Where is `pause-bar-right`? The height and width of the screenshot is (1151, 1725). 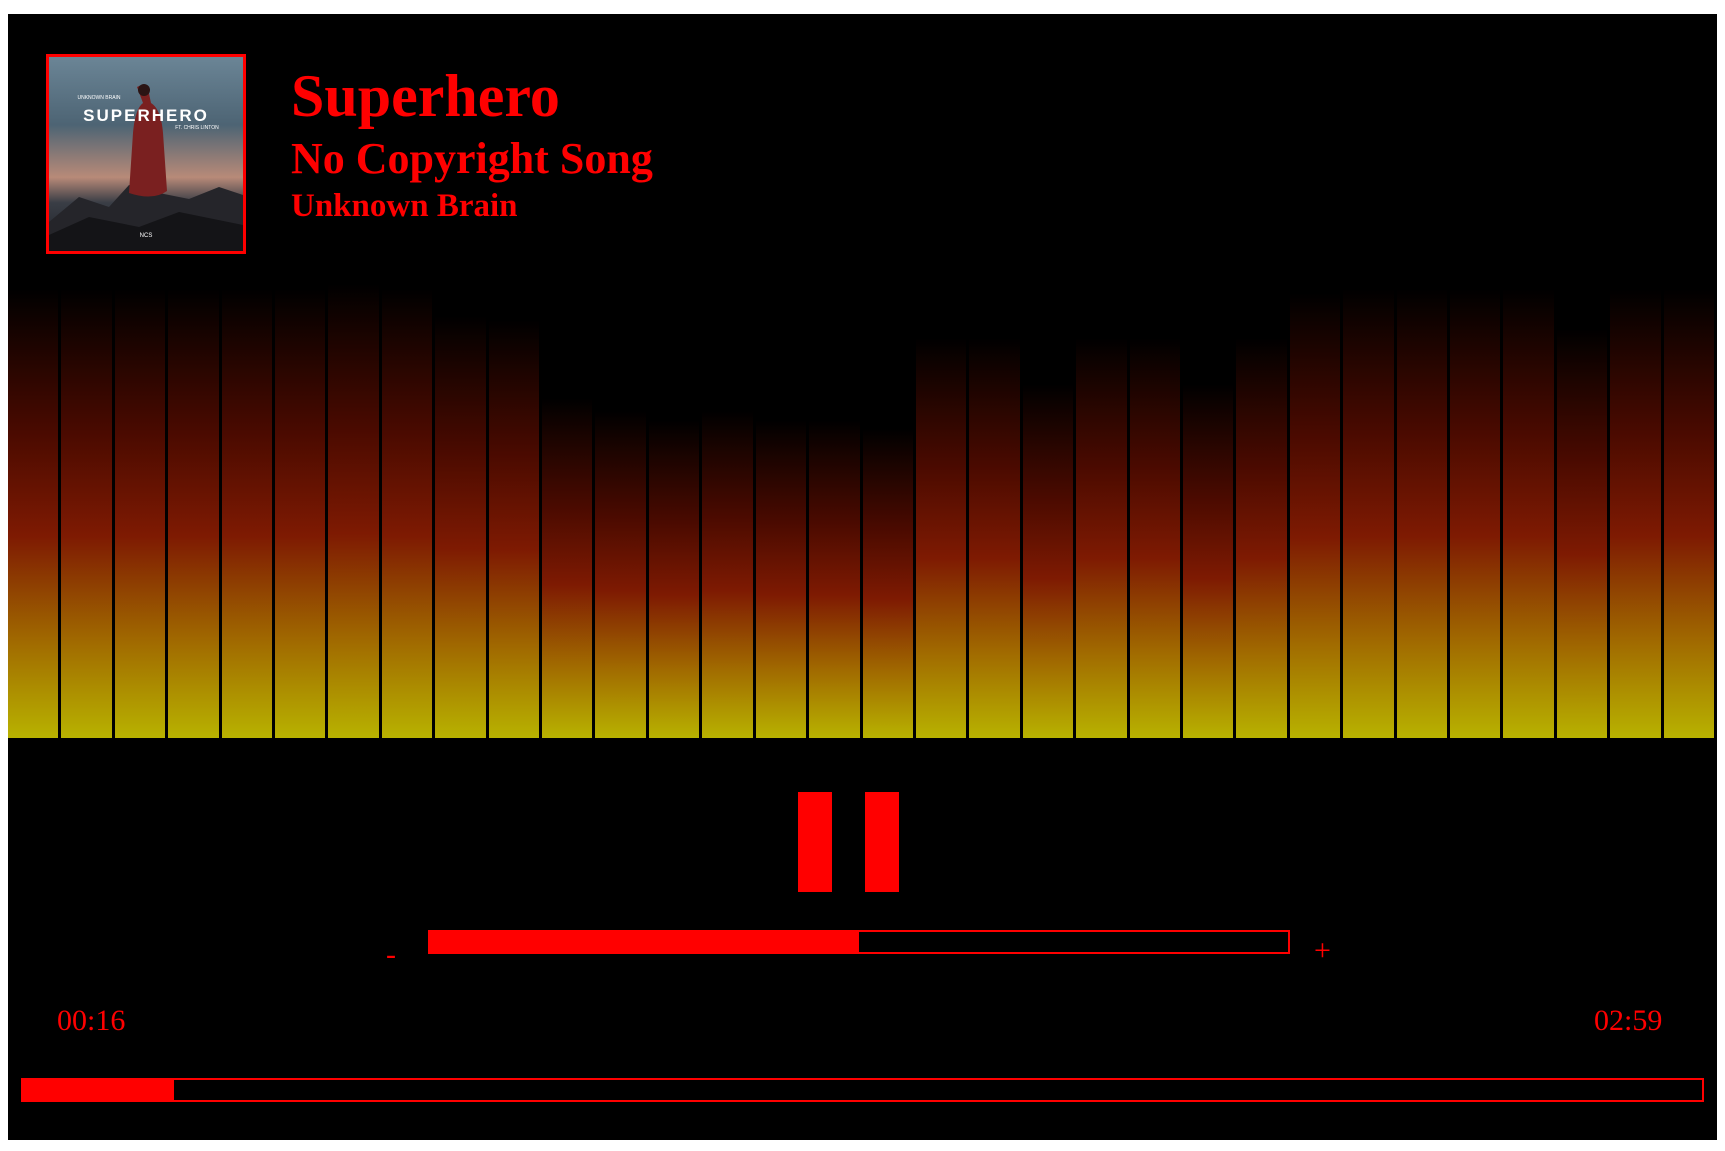
pause-bar-right is located at coordinates (882, 842).